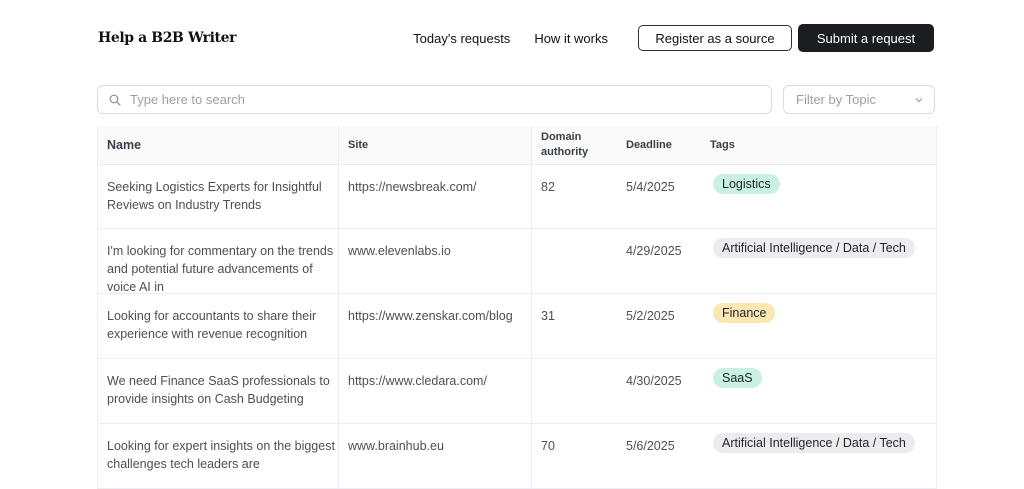 The image size is (1024, 489). I want to click on row-deadline: 5/2/2025, so click(650, 316).